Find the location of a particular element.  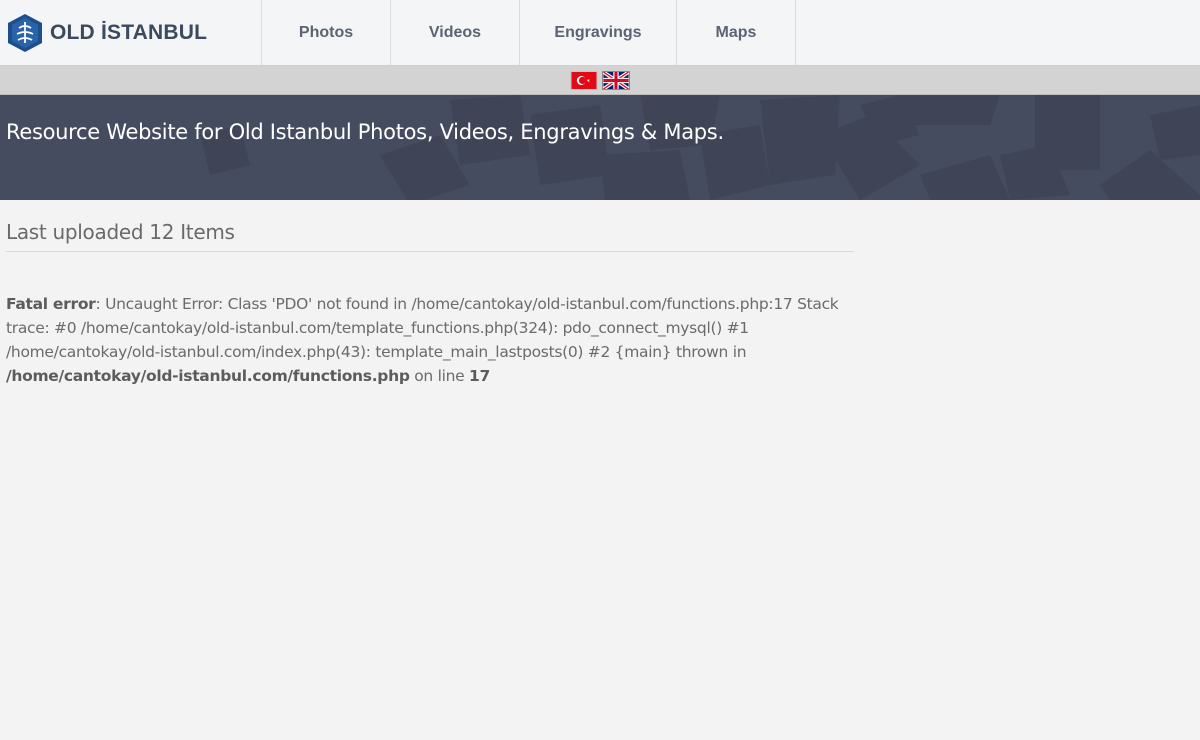

error-line-number: 17 is located at coordinates (479, 376).